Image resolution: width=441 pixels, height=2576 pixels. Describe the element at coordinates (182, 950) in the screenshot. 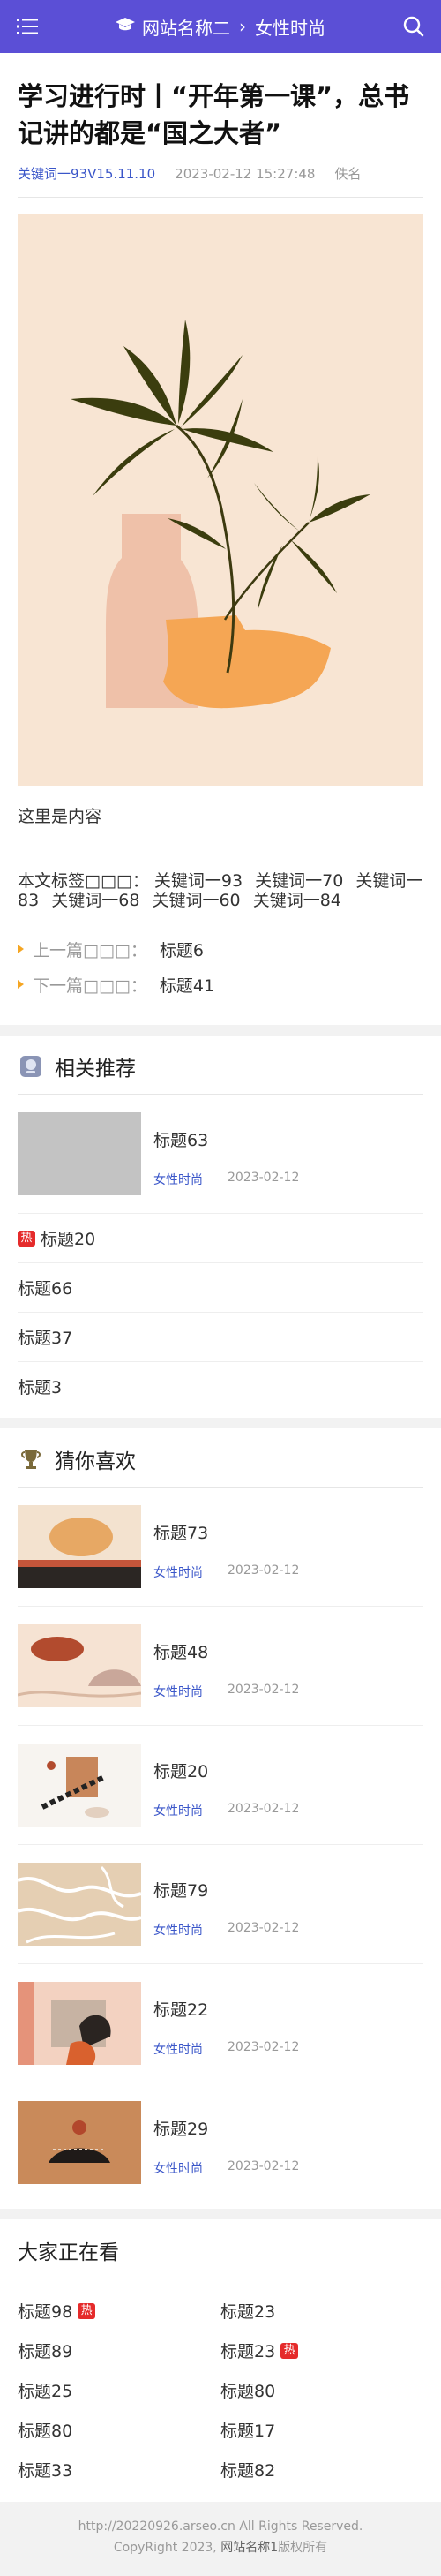

I see `prev-article-link: 标题6` at that location.